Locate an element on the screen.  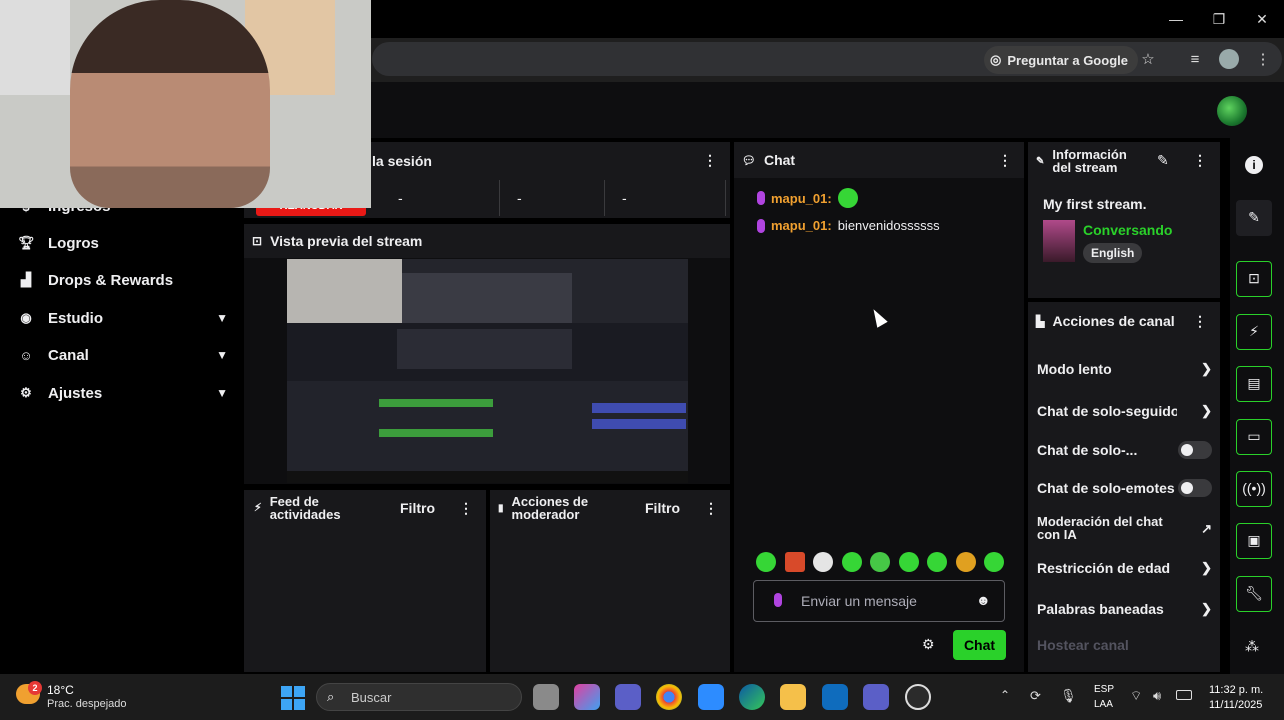
search-placeholder: Buscar is located at coordinates (371, 697).